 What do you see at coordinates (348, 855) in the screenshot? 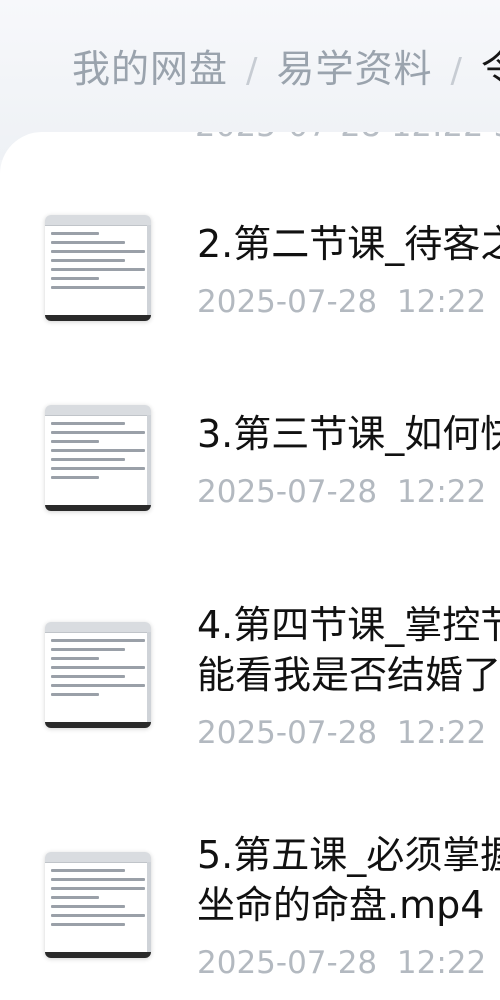
I see `file-title-line: 5.第五课_必须掌握` at bounding box center [348, 855].